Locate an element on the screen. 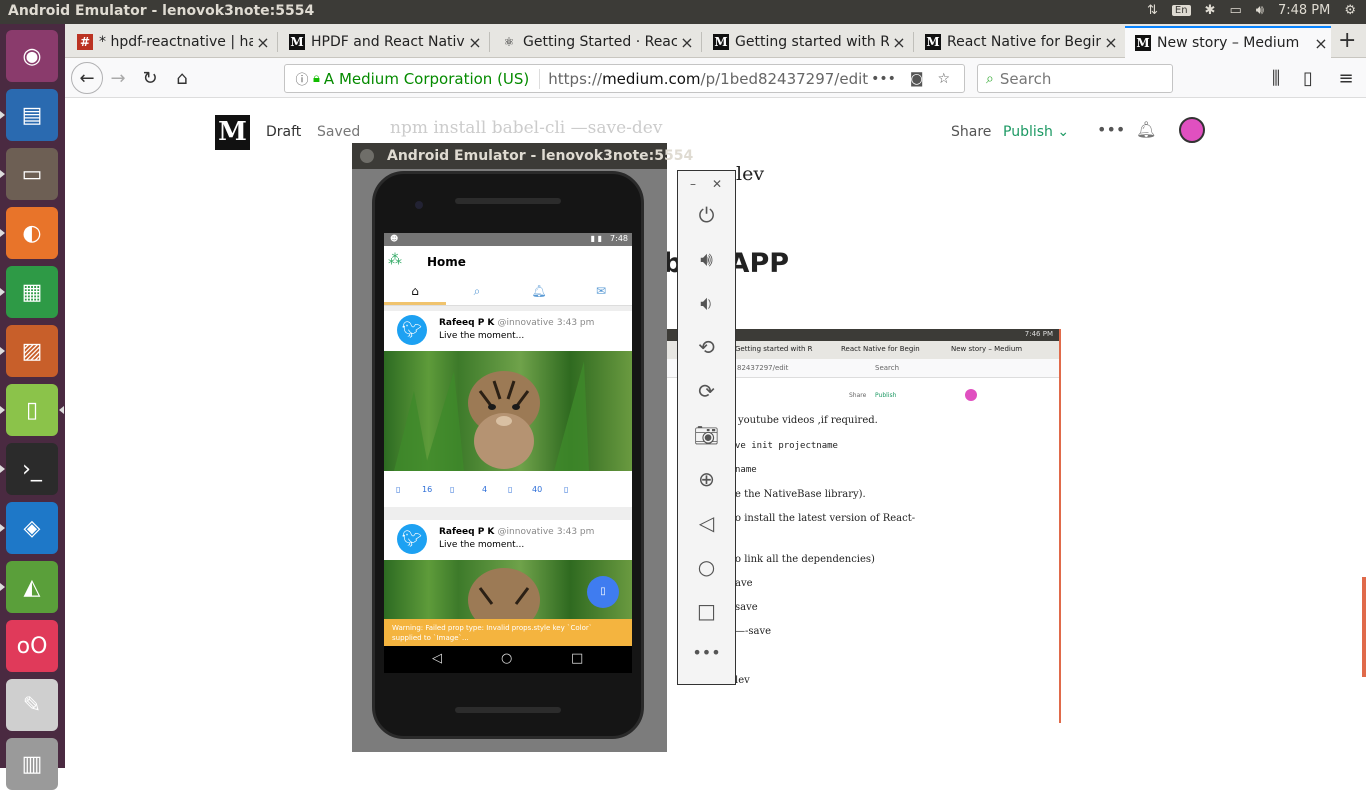 This screenshot has width=1366, height=790. android-status-bar: ☻ ▮ ▮ 7:48 is located at coordinates (508, 239).